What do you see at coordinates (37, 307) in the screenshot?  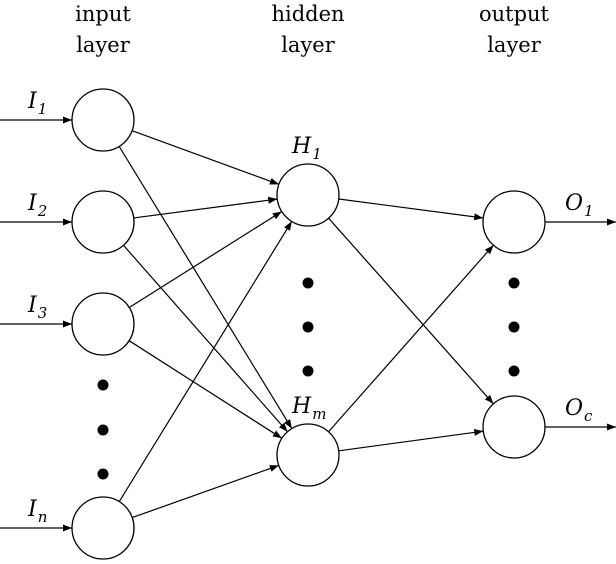 I see `node-label: I3` at bounding box center [37, 307].